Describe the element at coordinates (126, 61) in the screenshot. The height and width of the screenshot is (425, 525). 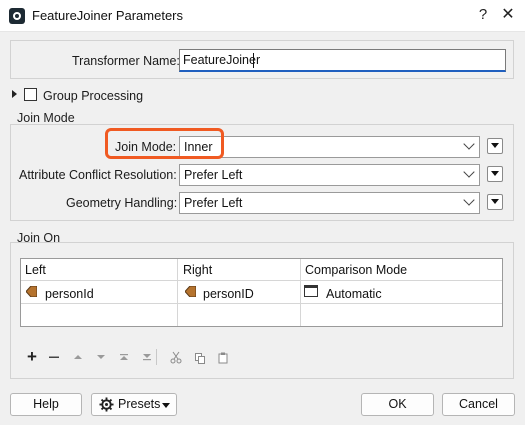
I see `transformer-name-label: Transformer Name:` at that location.